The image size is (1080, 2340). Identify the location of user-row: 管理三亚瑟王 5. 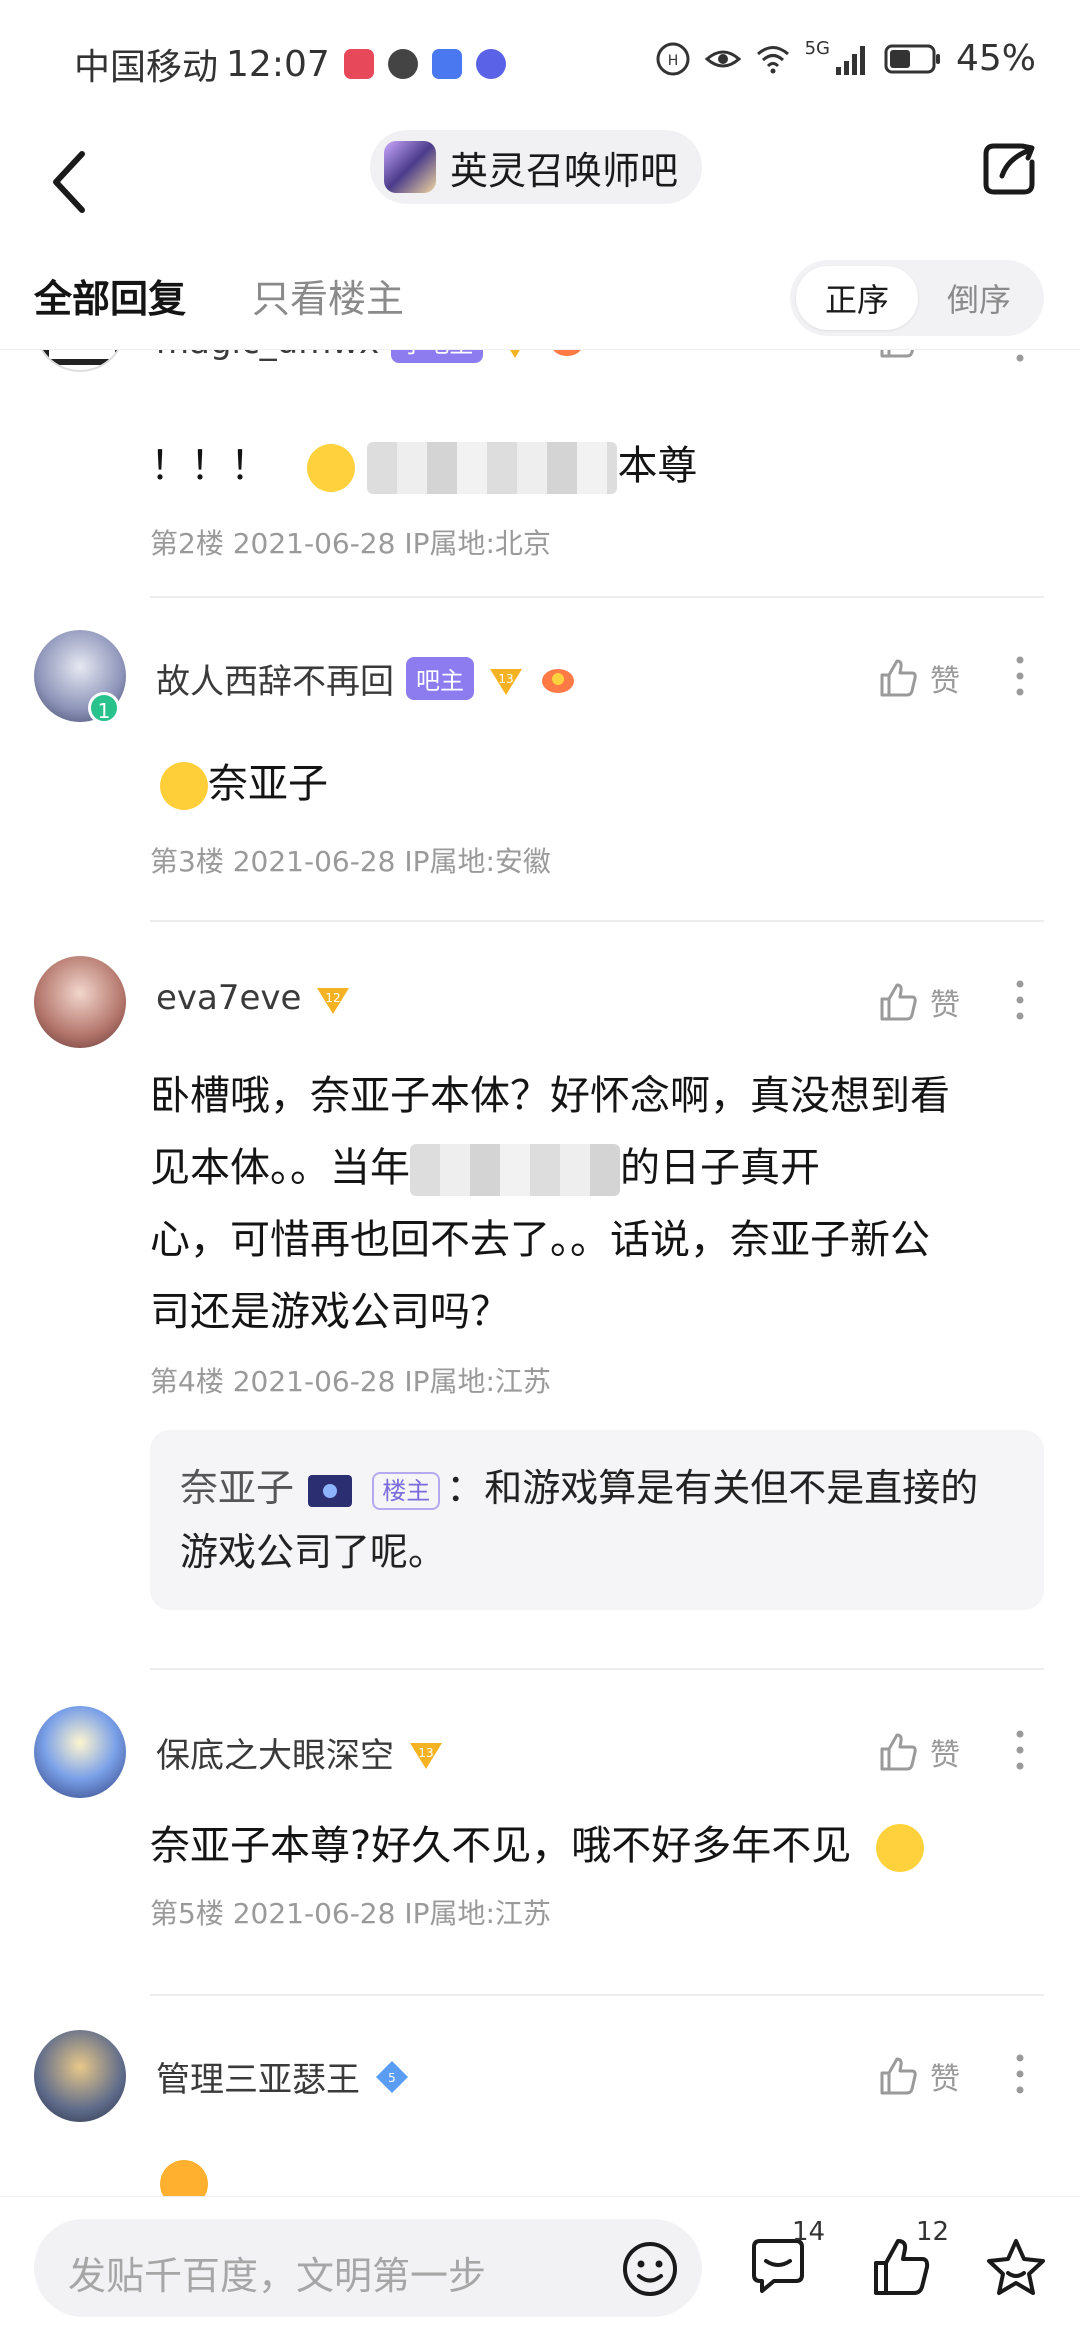
(284, 2076).